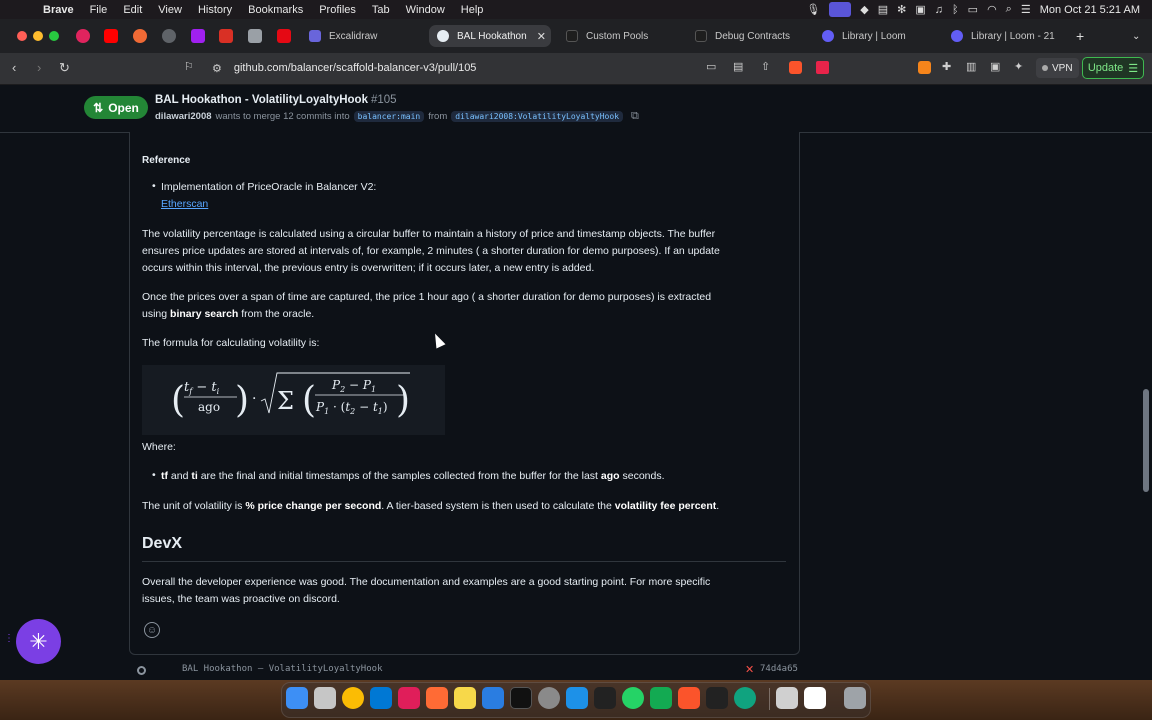  What do you see at coordinates (633, 698) in the screenshot?
I see `whatsapp-icon` at bounding box center [633, 698].